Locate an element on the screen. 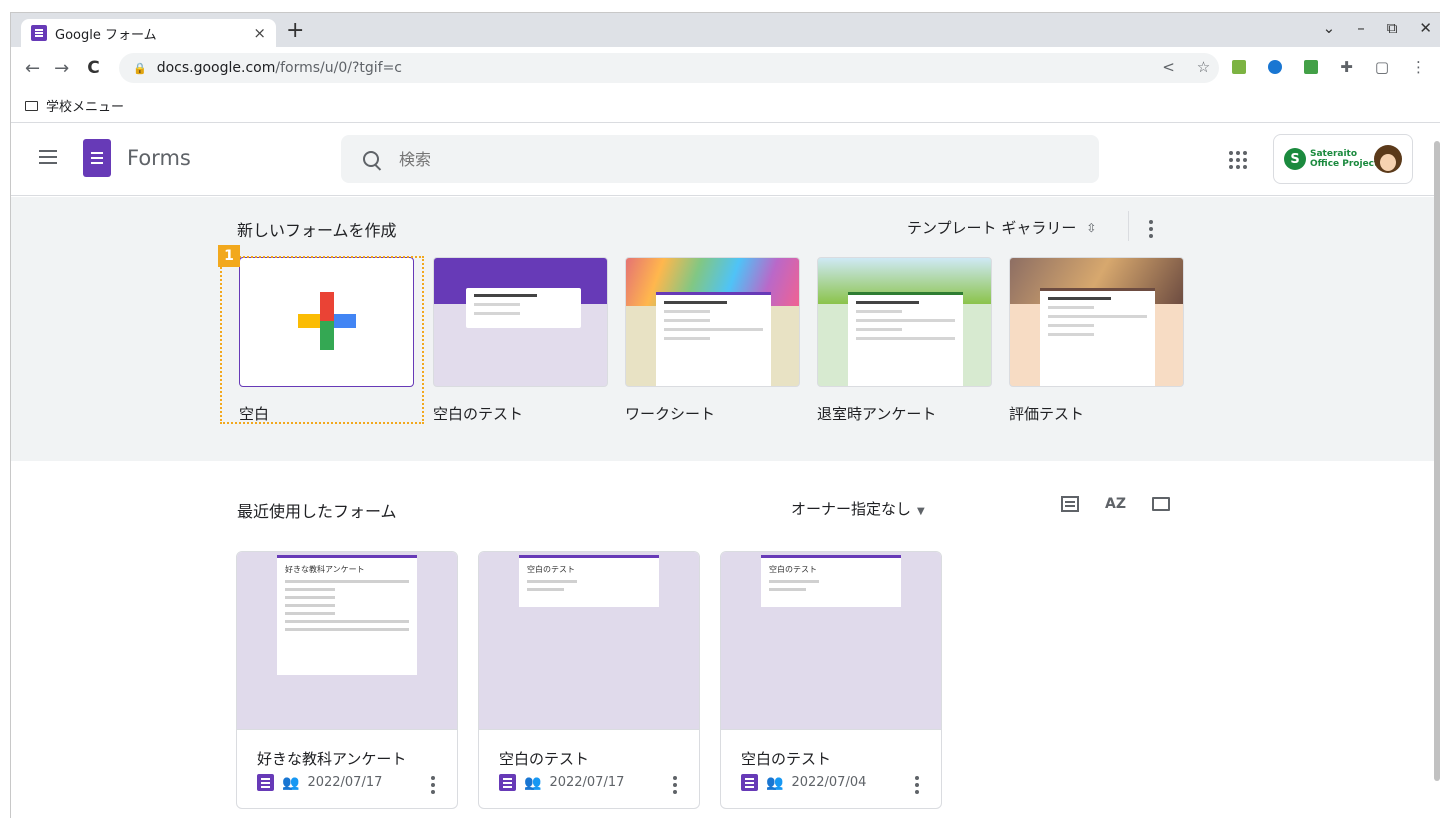 This screenshot has width=1440, height=818. side-panel-icon: ▢ is located at coordinates (1382, 67).